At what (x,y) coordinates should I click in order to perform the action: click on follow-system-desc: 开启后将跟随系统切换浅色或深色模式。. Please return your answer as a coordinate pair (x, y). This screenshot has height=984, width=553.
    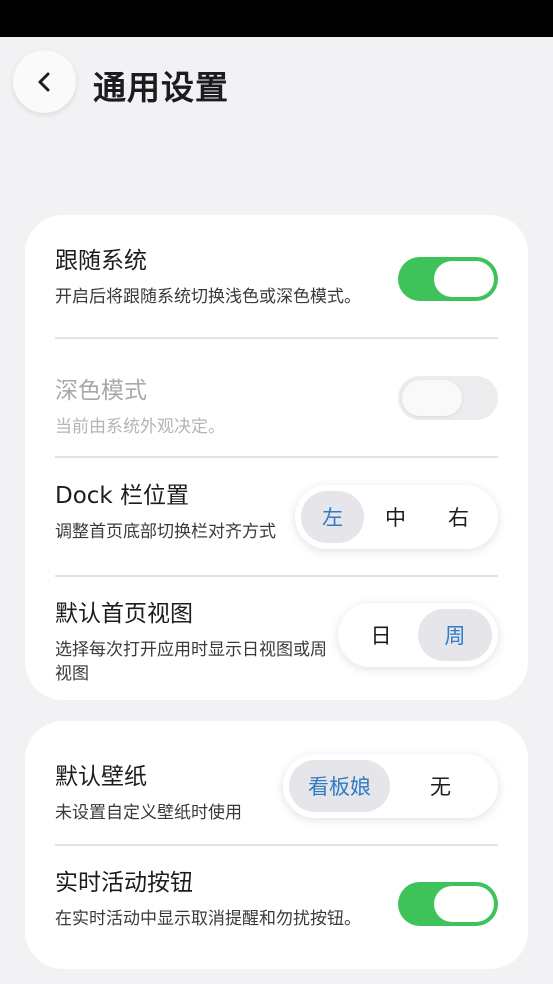
    Looking at the image, I should click on (208, 297).